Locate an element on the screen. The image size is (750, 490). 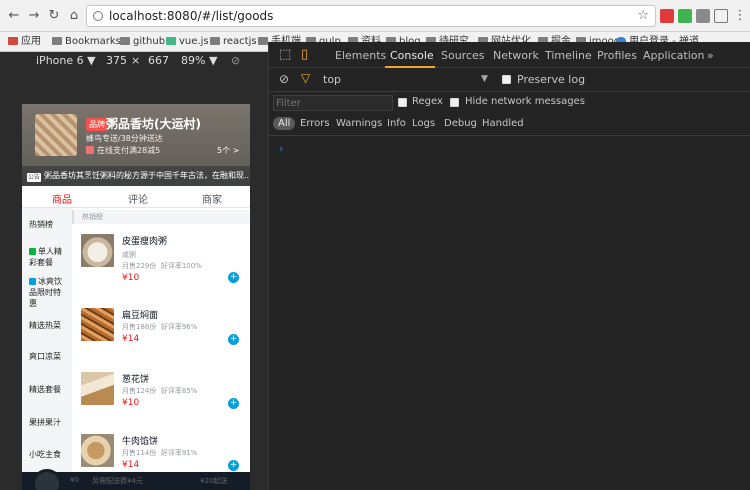
shopcart-bar: ¥0 另需配送费¥4元 ¥20起送 is located at coordinates (136, 479).